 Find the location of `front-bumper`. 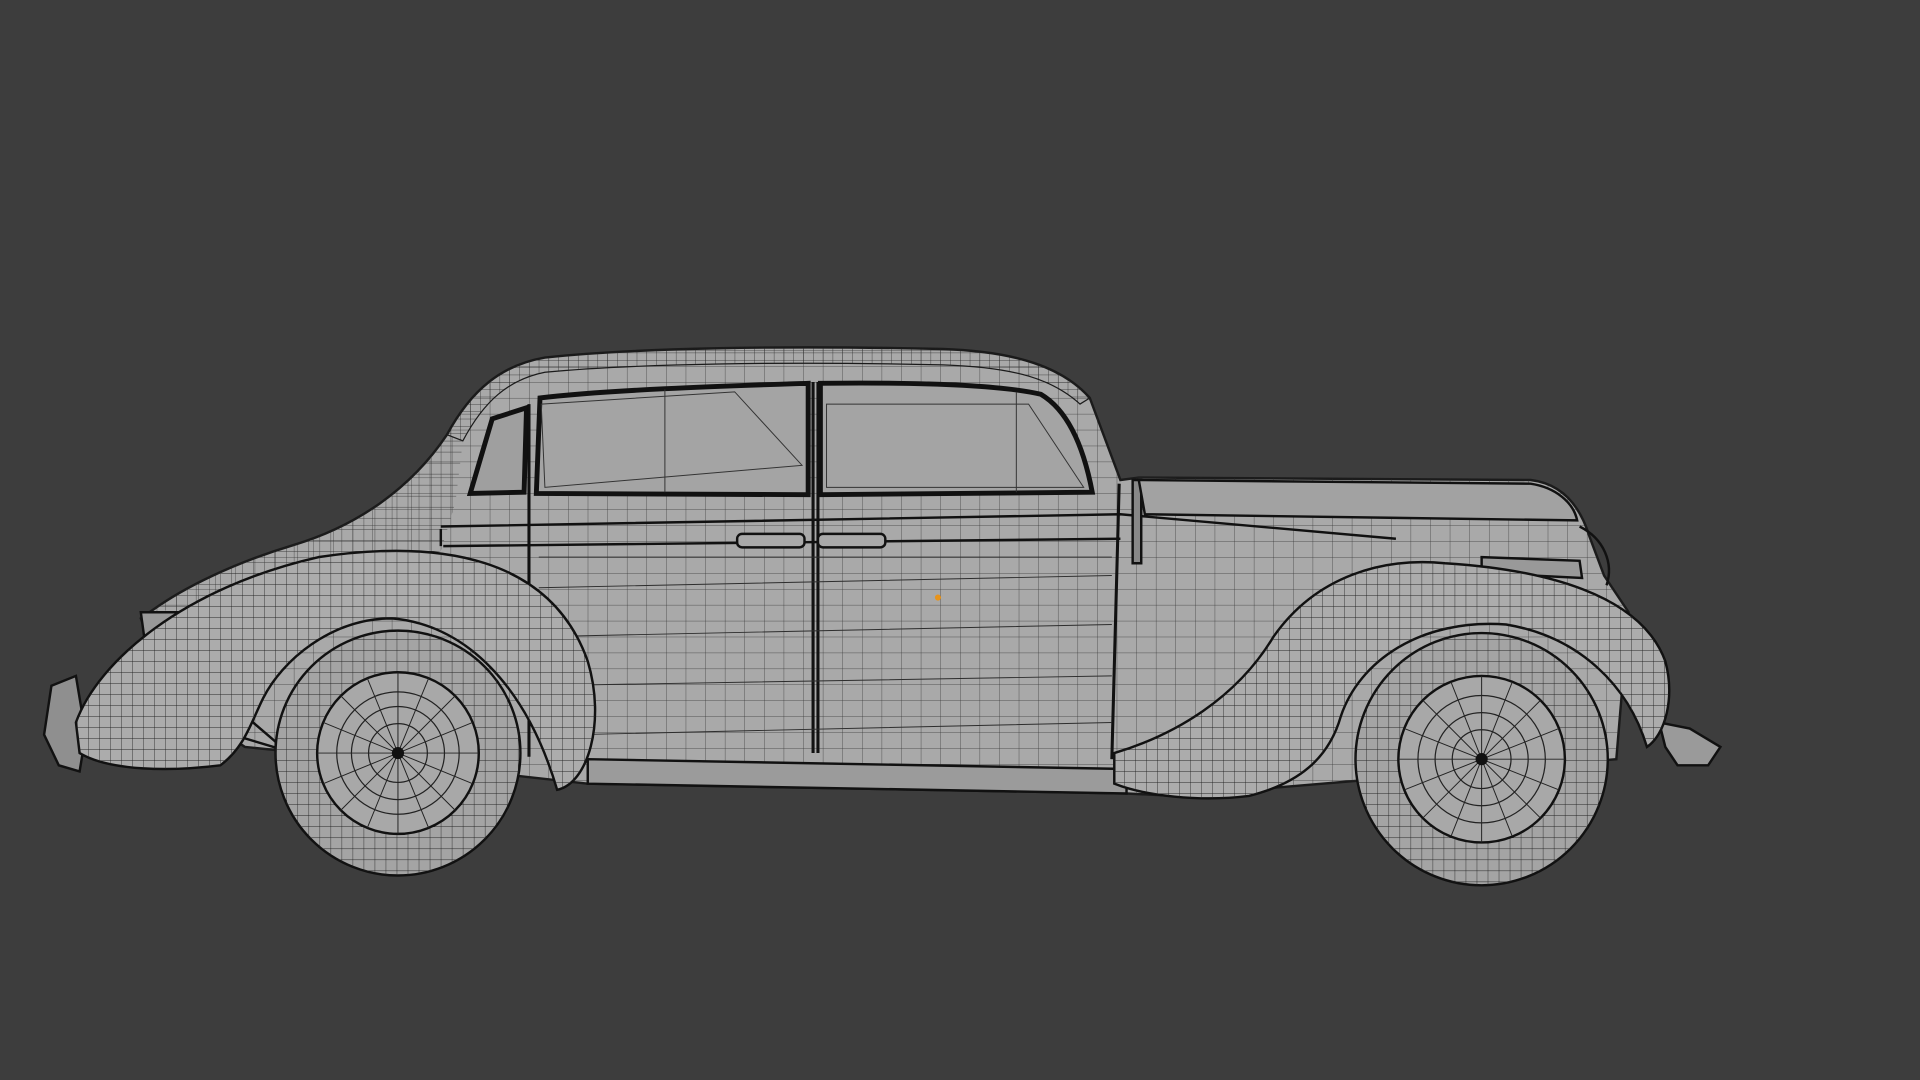

front-bumper is located at coordinates (1690, 743).